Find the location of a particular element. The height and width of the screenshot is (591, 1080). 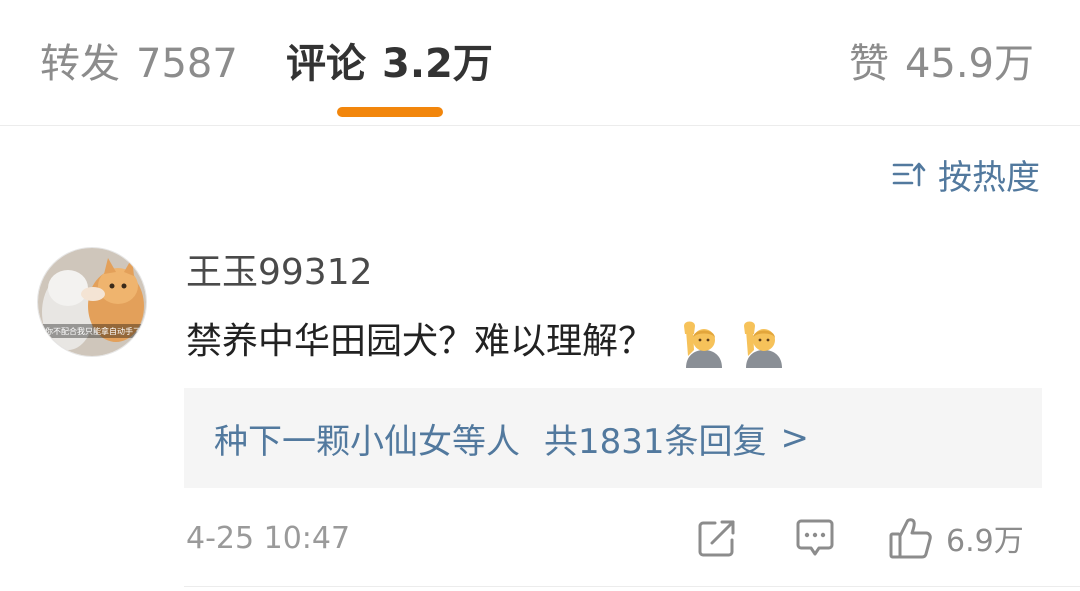

chevron-right-icon: > is located at coordinates (795, 438).